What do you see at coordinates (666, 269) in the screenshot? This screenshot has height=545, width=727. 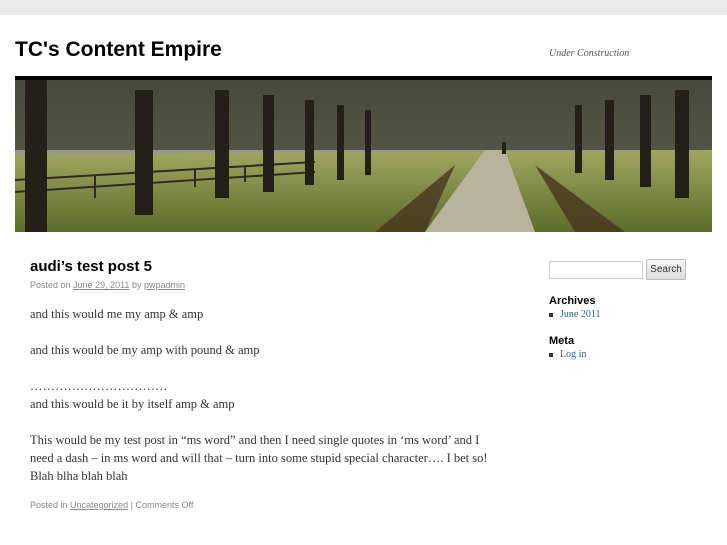 I see `search-button: Search` at bounding box center [666, 269].